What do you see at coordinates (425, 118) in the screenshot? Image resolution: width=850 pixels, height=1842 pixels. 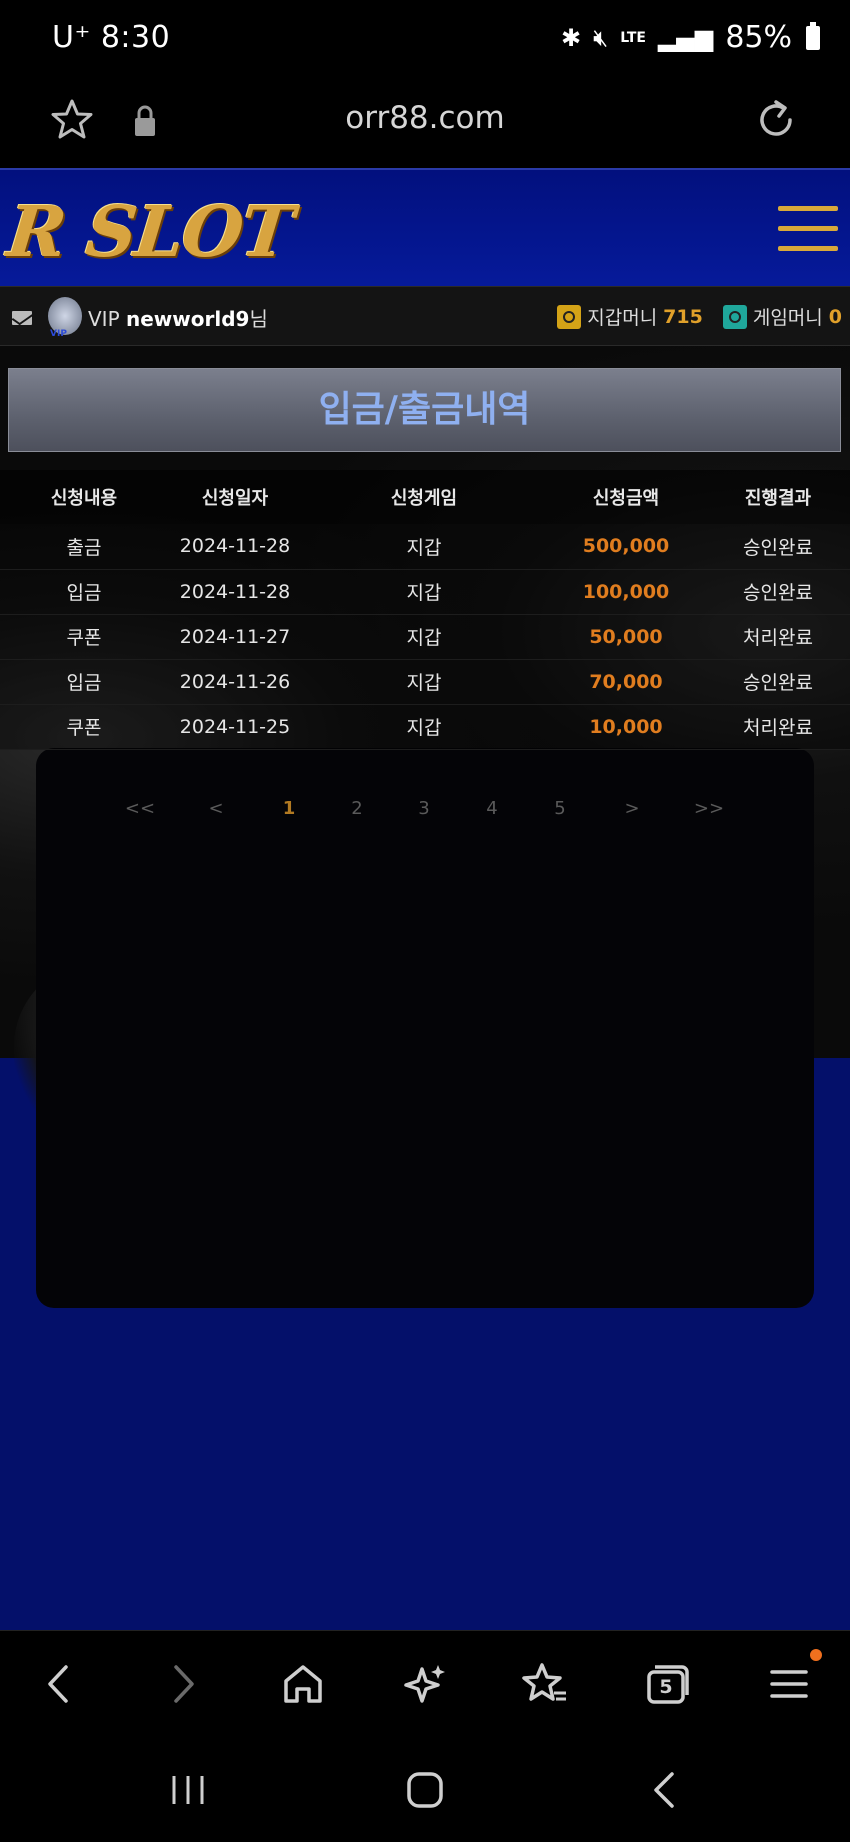 I see `url-text: orr88.com` at bounding box center [425, 118].